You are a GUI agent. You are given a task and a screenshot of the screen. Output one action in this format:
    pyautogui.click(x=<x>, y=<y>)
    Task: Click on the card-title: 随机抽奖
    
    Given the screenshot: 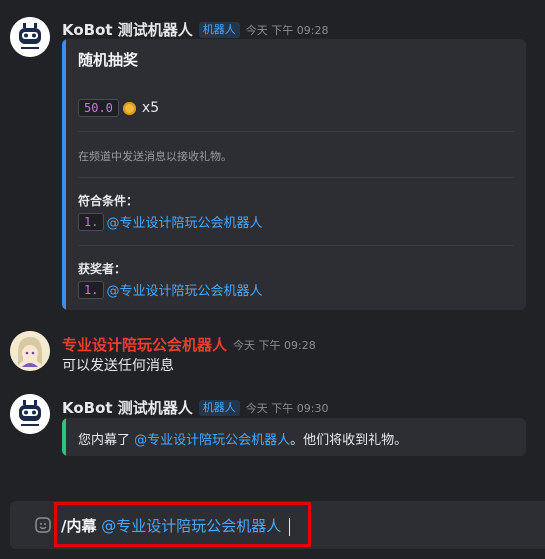 What is the action you would take?
    pyautogui.click(x=108, y=60)
    